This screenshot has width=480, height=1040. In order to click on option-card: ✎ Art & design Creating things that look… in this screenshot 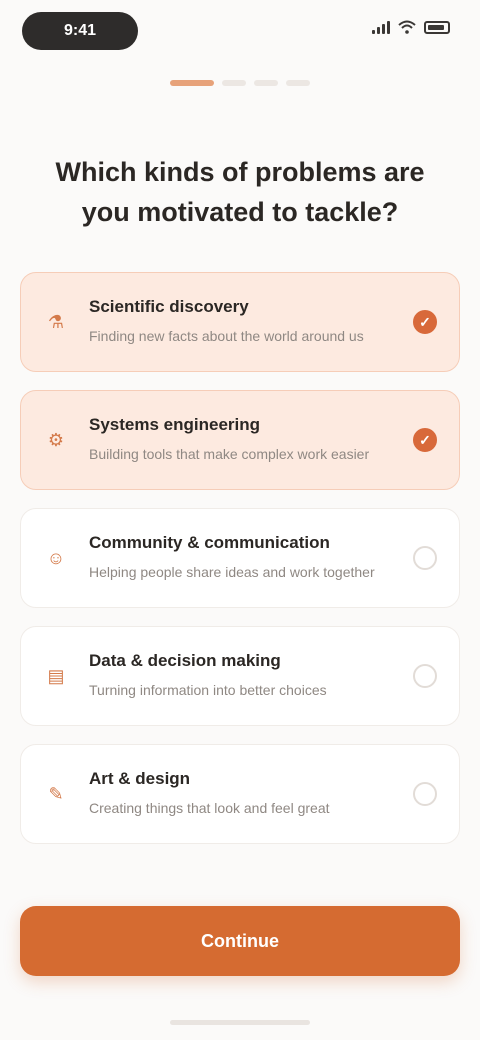, I will do `click(240, 794)`.